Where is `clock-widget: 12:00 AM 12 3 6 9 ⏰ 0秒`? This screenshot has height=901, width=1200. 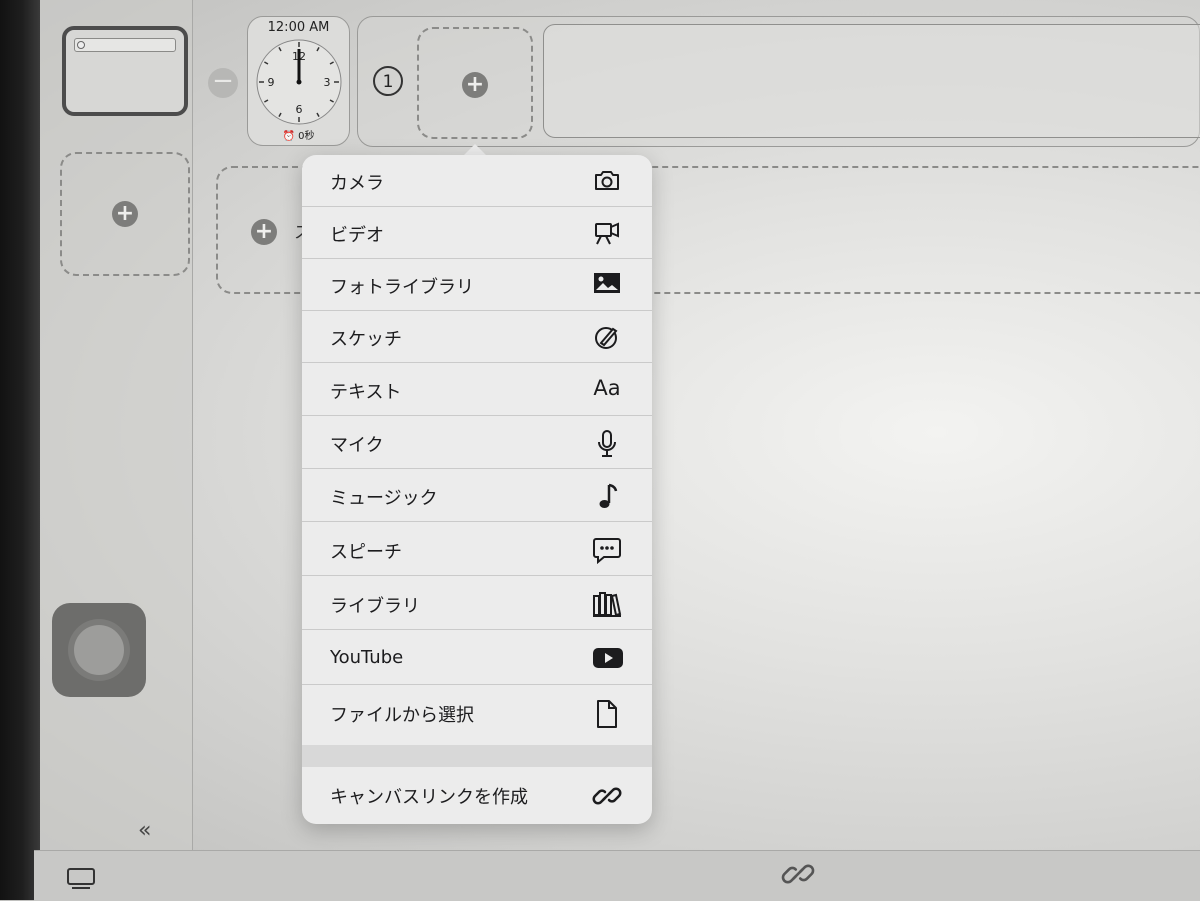
clock-widget: 12:00 AM 12 3 6 9 ⏰ 0秒 is located at coordinates (298, 81).